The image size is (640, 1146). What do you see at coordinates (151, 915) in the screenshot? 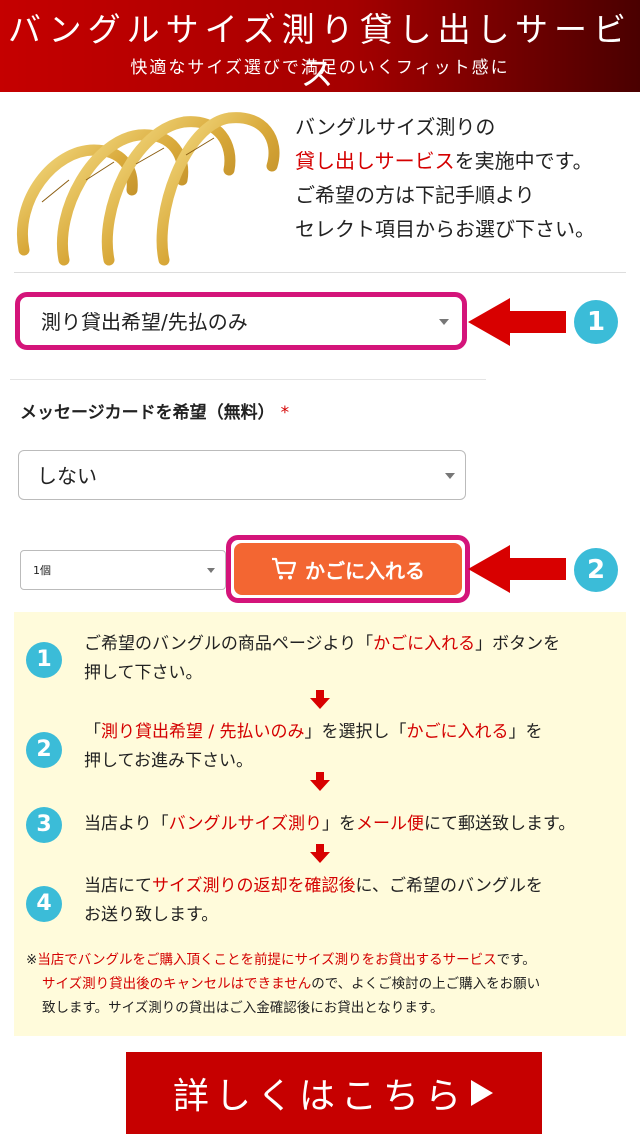
I see `step-text-line-2: お送り致します。` at bounding box center [151, 915].